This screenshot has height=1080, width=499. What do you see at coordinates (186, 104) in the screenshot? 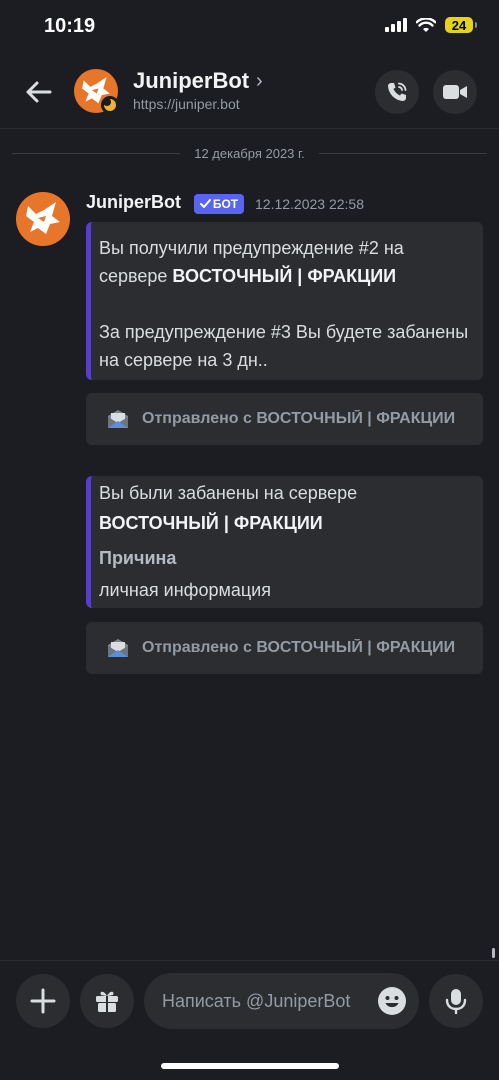
I see `header-subtitle: https://juniper.bot` at bounding box center [186, 104].